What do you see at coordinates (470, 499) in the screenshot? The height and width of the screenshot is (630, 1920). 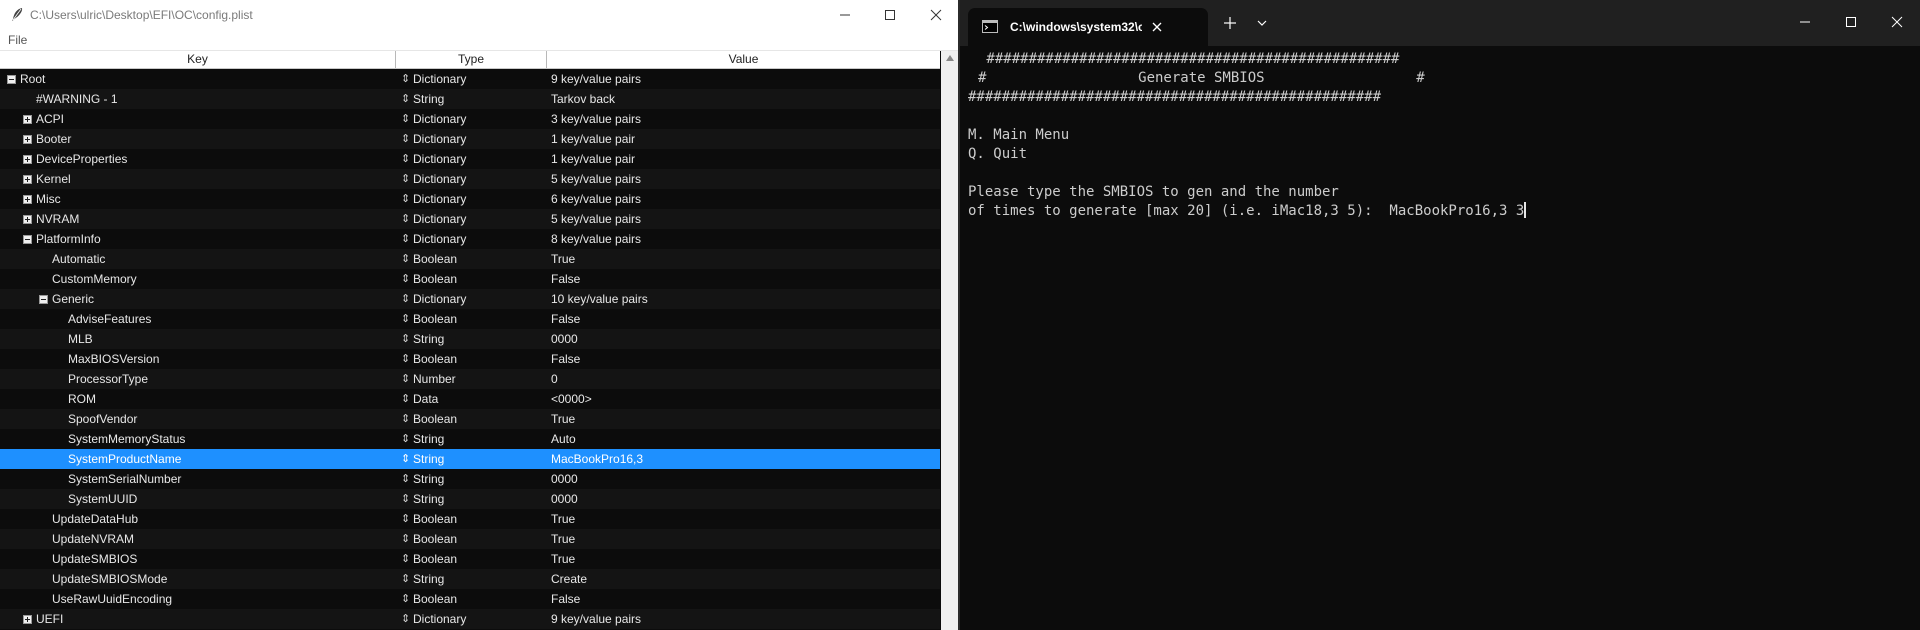 I see `tree-row: SystemUUID ⇕ String 0000` at bounding box center [470, 499].